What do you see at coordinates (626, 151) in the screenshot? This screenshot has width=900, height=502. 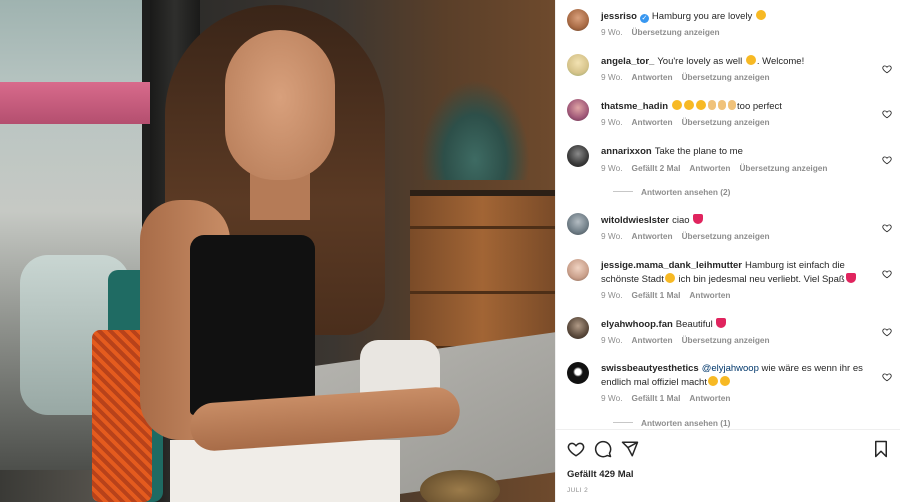 I see `comment-username: annarixxon` at bounding box center [626, 151].